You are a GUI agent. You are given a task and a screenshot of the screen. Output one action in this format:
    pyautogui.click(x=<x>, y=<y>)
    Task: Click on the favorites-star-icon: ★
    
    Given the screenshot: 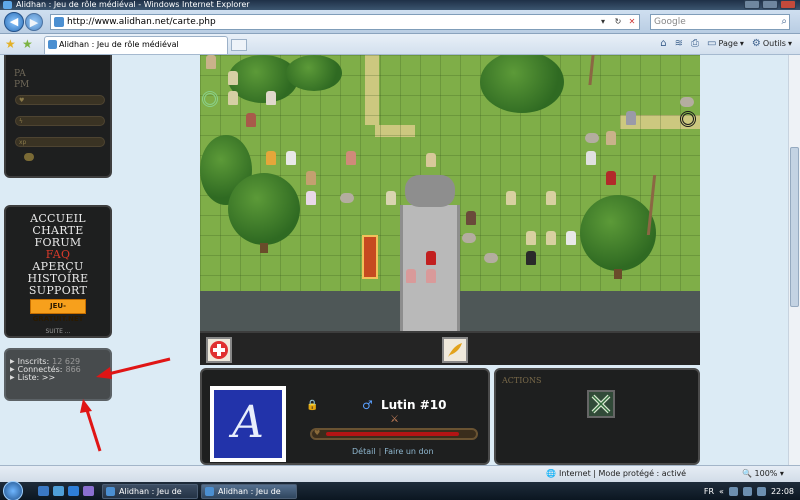 What is the action you would take?
    pyautogui.click(x=10, y=44)
    